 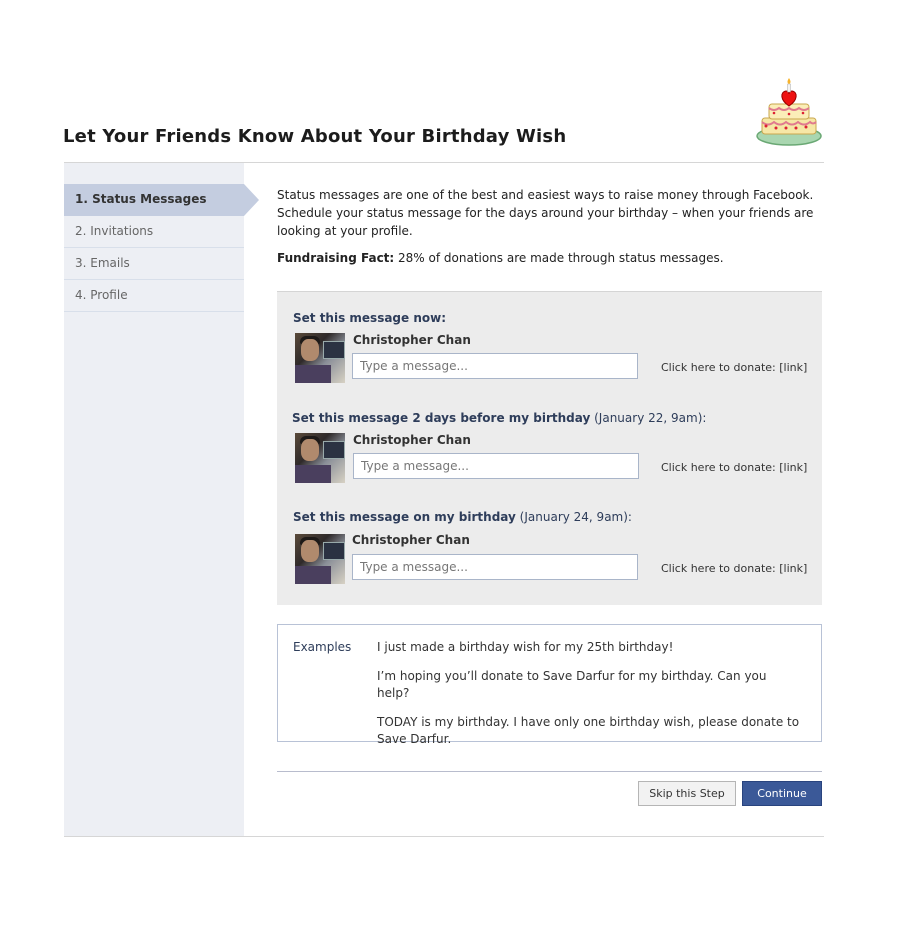 What do you see at coordinates (553, 318) in the screenshot?
I see `message-heading: Set this message now:` at bounding box center [553, 318].